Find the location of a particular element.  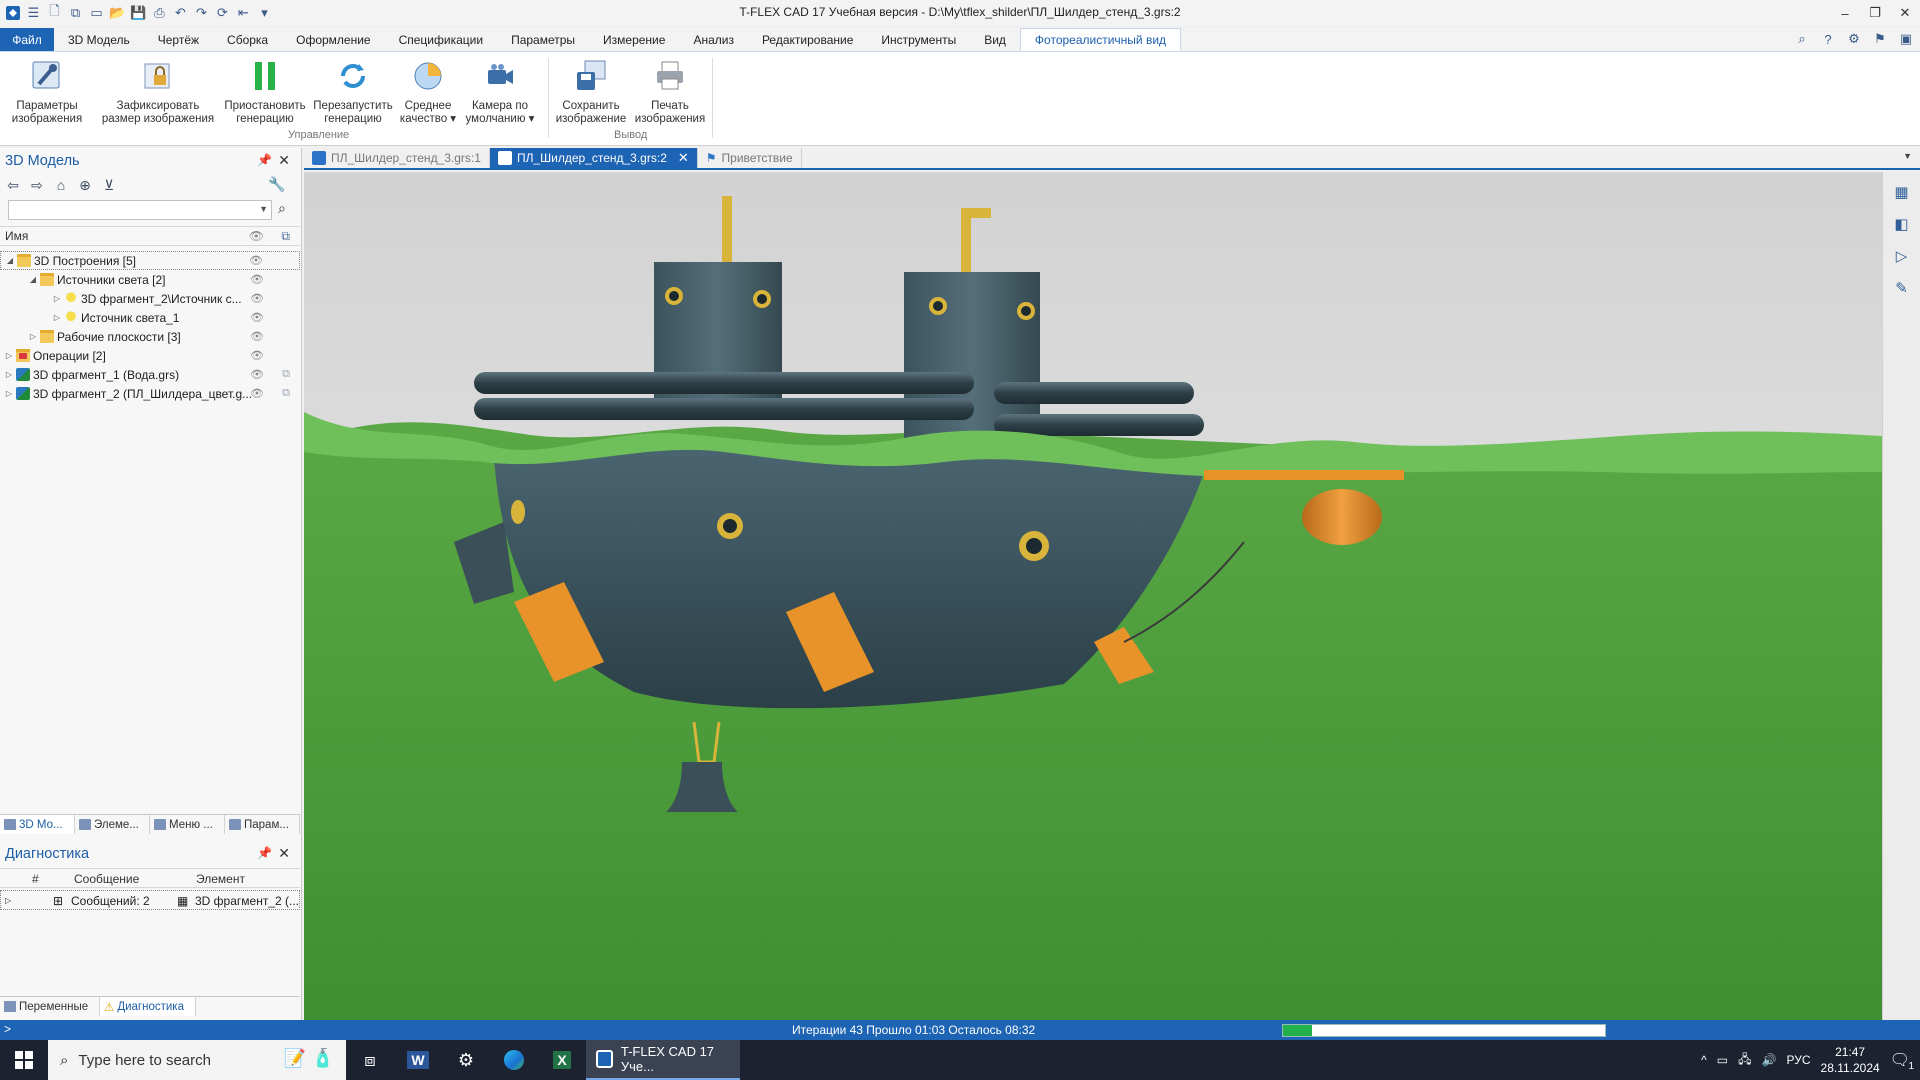

restart-generation-button: Перезапустить генерацию is located at coordinates (353, 91).